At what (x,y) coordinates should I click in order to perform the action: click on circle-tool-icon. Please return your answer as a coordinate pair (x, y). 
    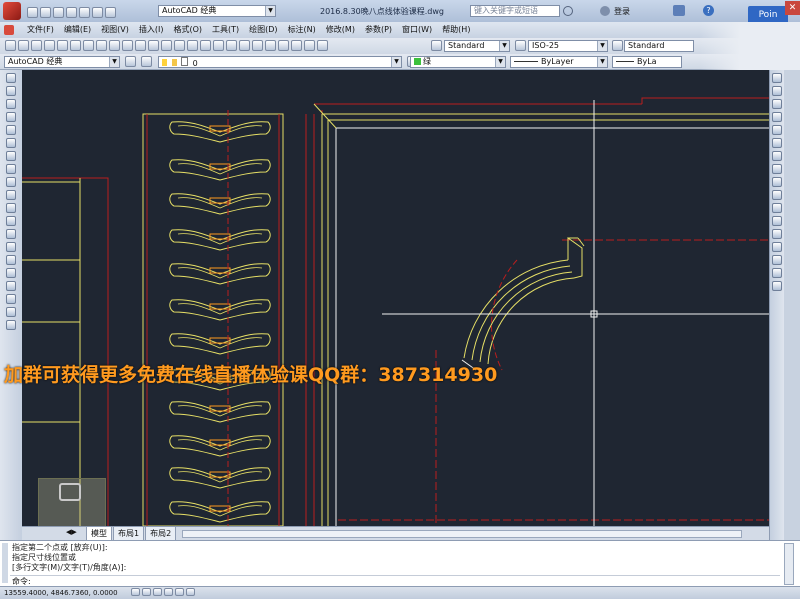
    Looking at the image, I should click on (11, 156).